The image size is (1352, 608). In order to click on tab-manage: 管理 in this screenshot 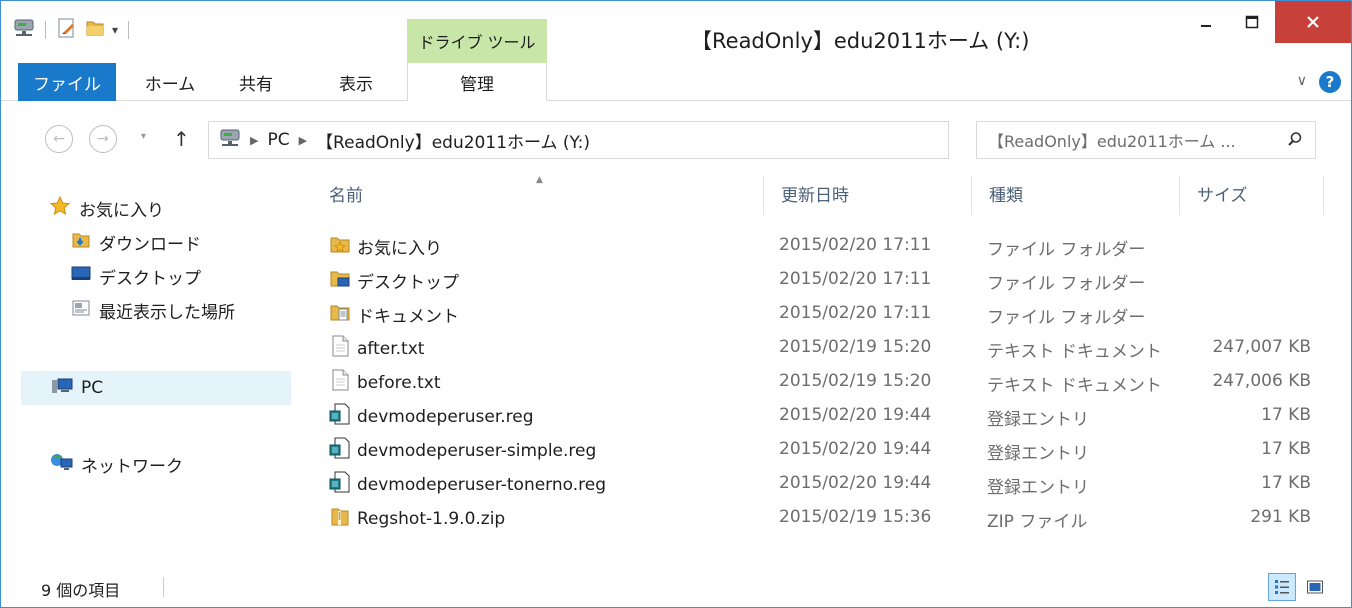, I will do `click(477, 82)`.